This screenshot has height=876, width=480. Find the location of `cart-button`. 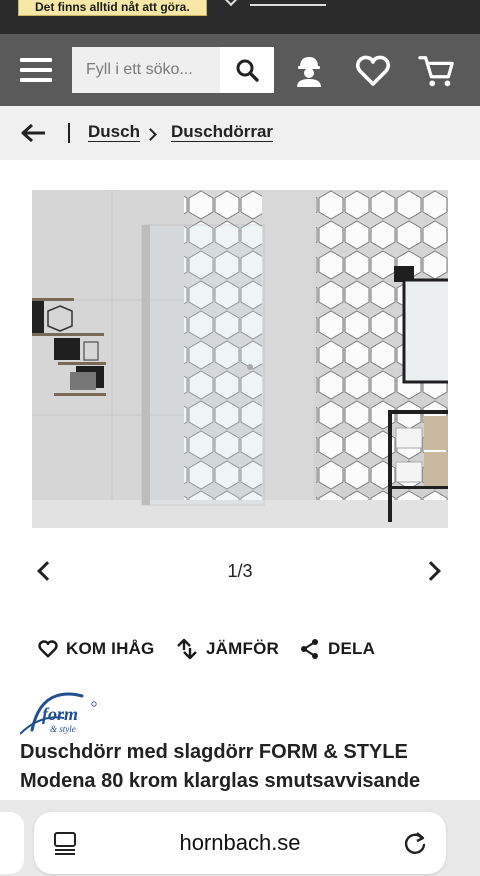

cart-button is located at coordinates (437, 71).